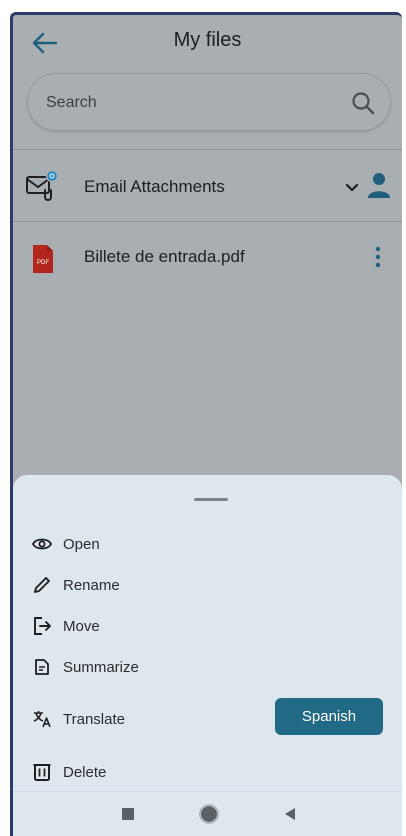  What do you see at coordinates (164, 256) in the screenshot?
I see `file-name: Billete de entrada.pdf` at bounding box center [164, 256].